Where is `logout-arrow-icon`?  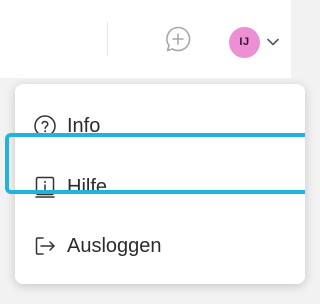
logout-arrow-icon is located at coordinates (45, 246).